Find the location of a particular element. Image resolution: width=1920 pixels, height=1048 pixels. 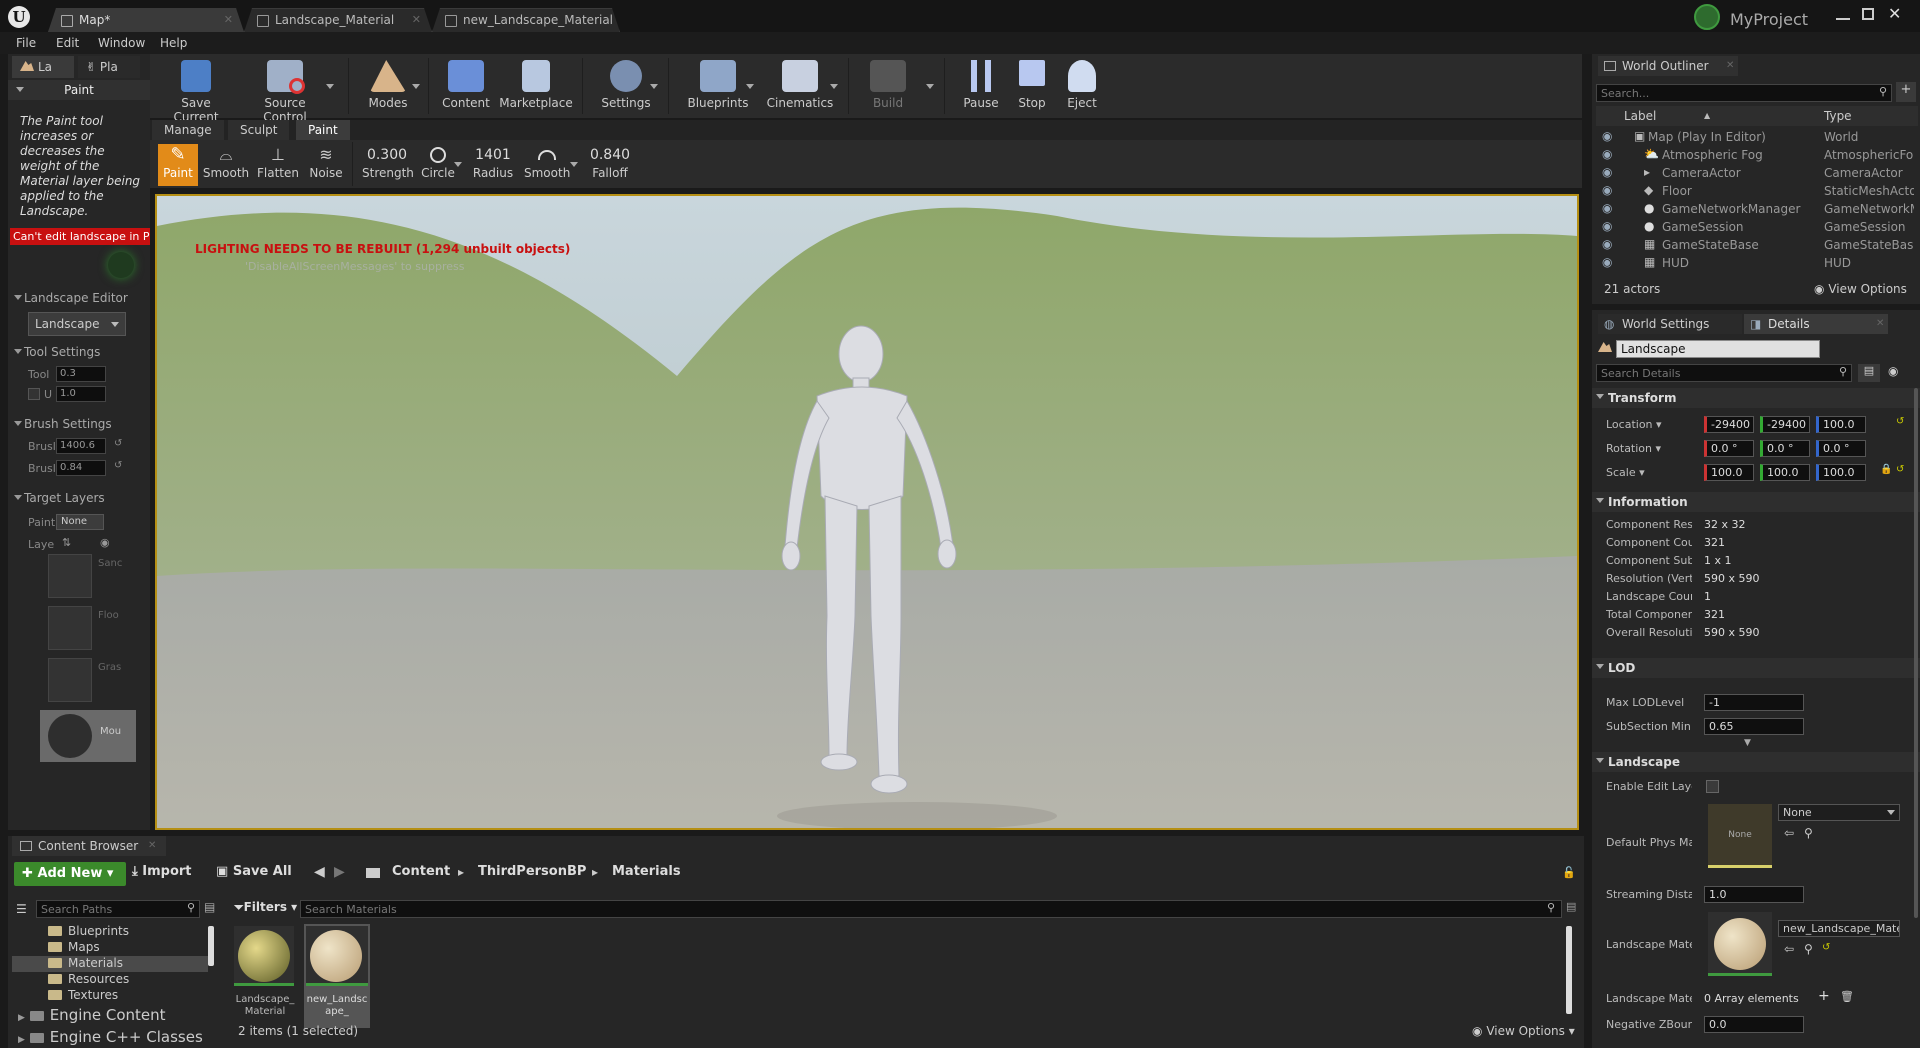

strength-control: 0.300 Strength is located at coordinates (388, 165).